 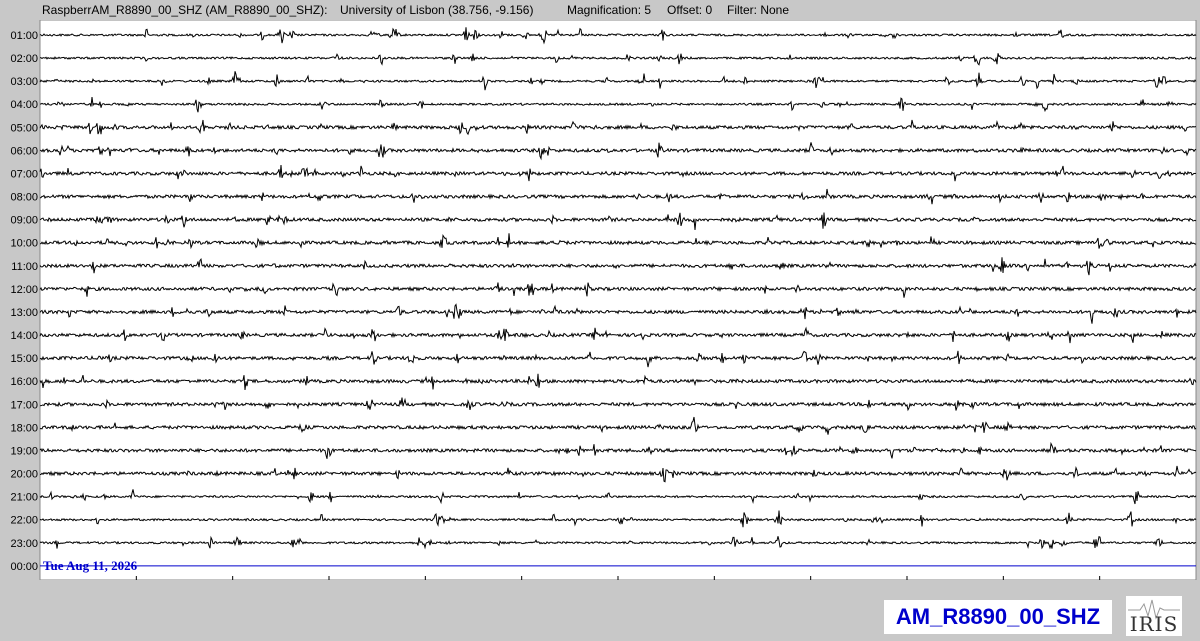 I want to click on row-label: 04:00, so click(x=24, y=105).